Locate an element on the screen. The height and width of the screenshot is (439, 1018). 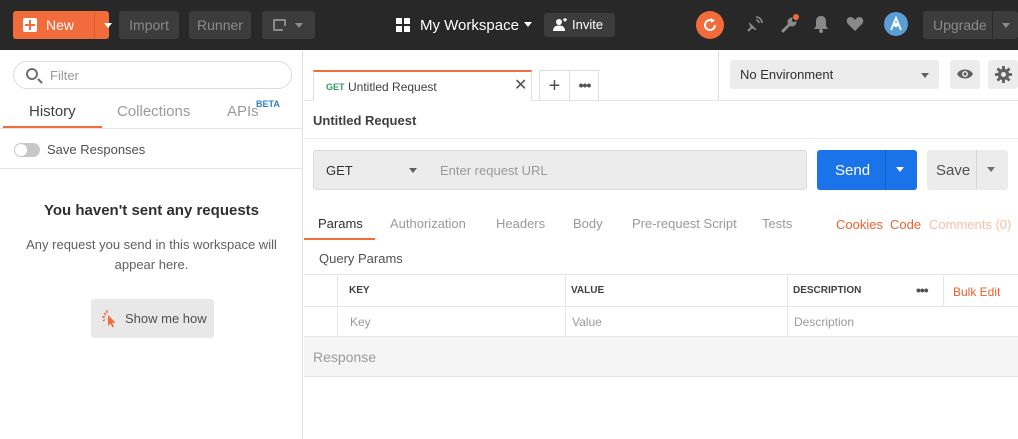
open-new-caret-icon is located at coordinates (299, 25).